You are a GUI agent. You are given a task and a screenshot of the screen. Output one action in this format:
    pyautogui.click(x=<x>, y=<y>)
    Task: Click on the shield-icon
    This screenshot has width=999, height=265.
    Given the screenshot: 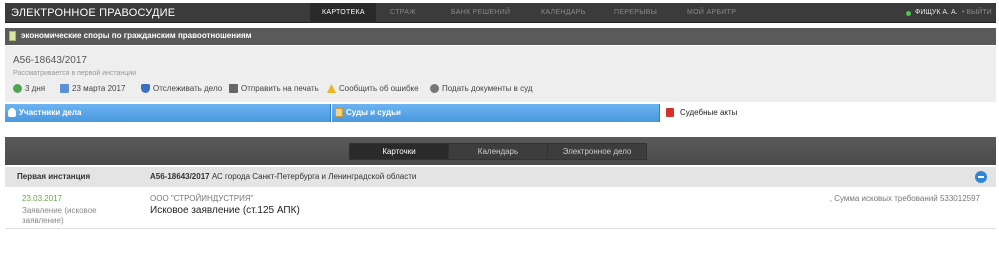 What is the action you would take?
    pyautogui.click(x=145, y=88)
    